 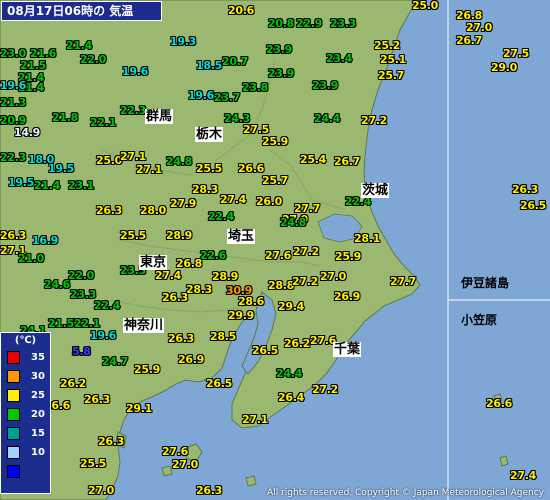 I want to click on temperature-legend: (℃) 35 30 25 20 15 10, so click(x=25, y=413).